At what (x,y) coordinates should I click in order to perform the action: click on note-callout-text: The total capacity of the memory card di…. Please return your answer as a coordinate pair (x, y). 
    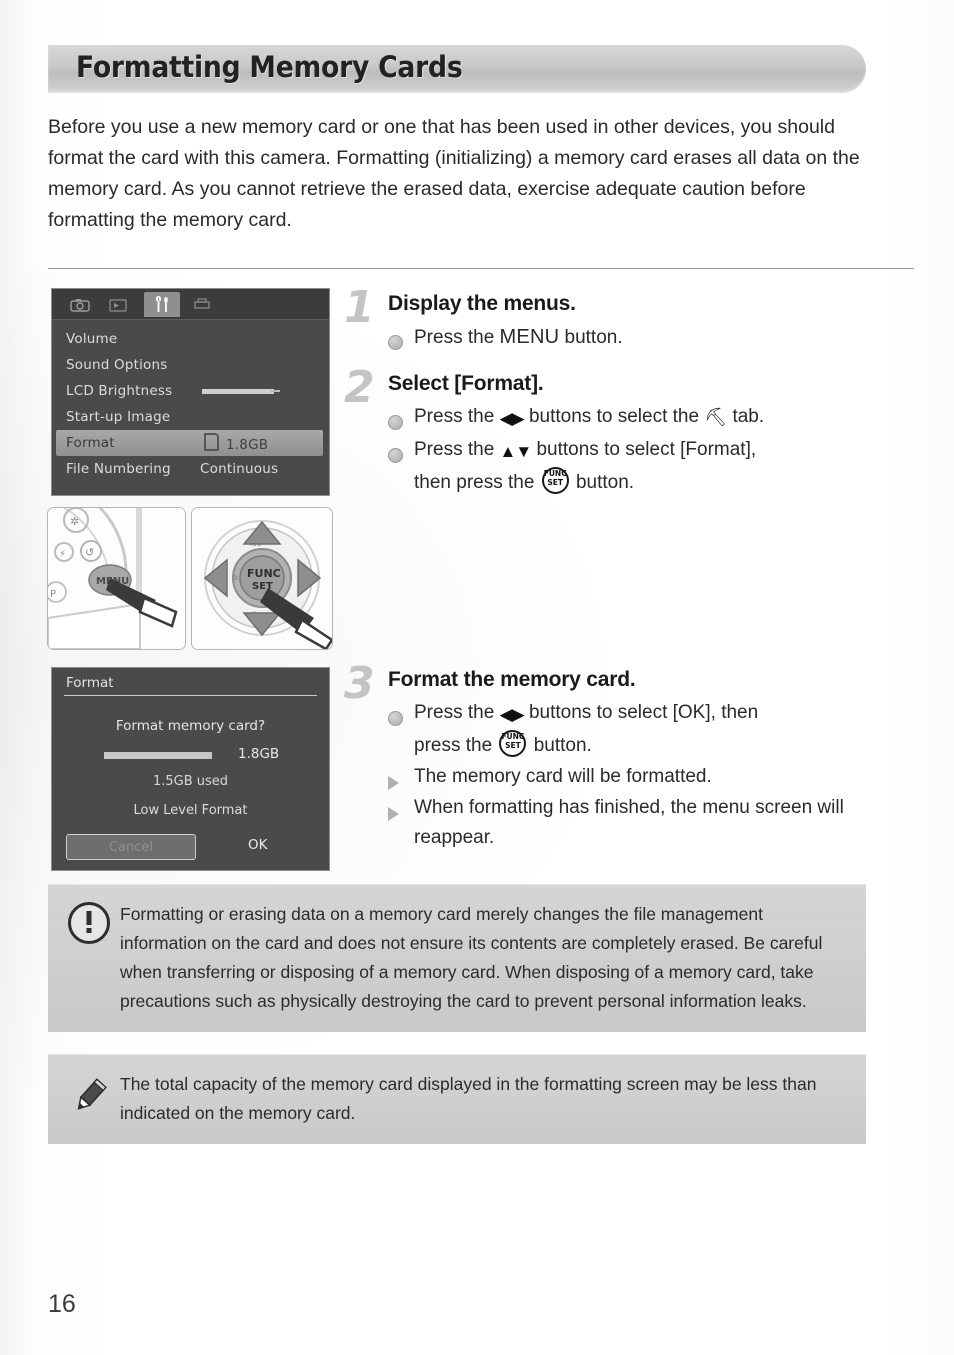
    Looking at the image, I should click on (468, 1098).